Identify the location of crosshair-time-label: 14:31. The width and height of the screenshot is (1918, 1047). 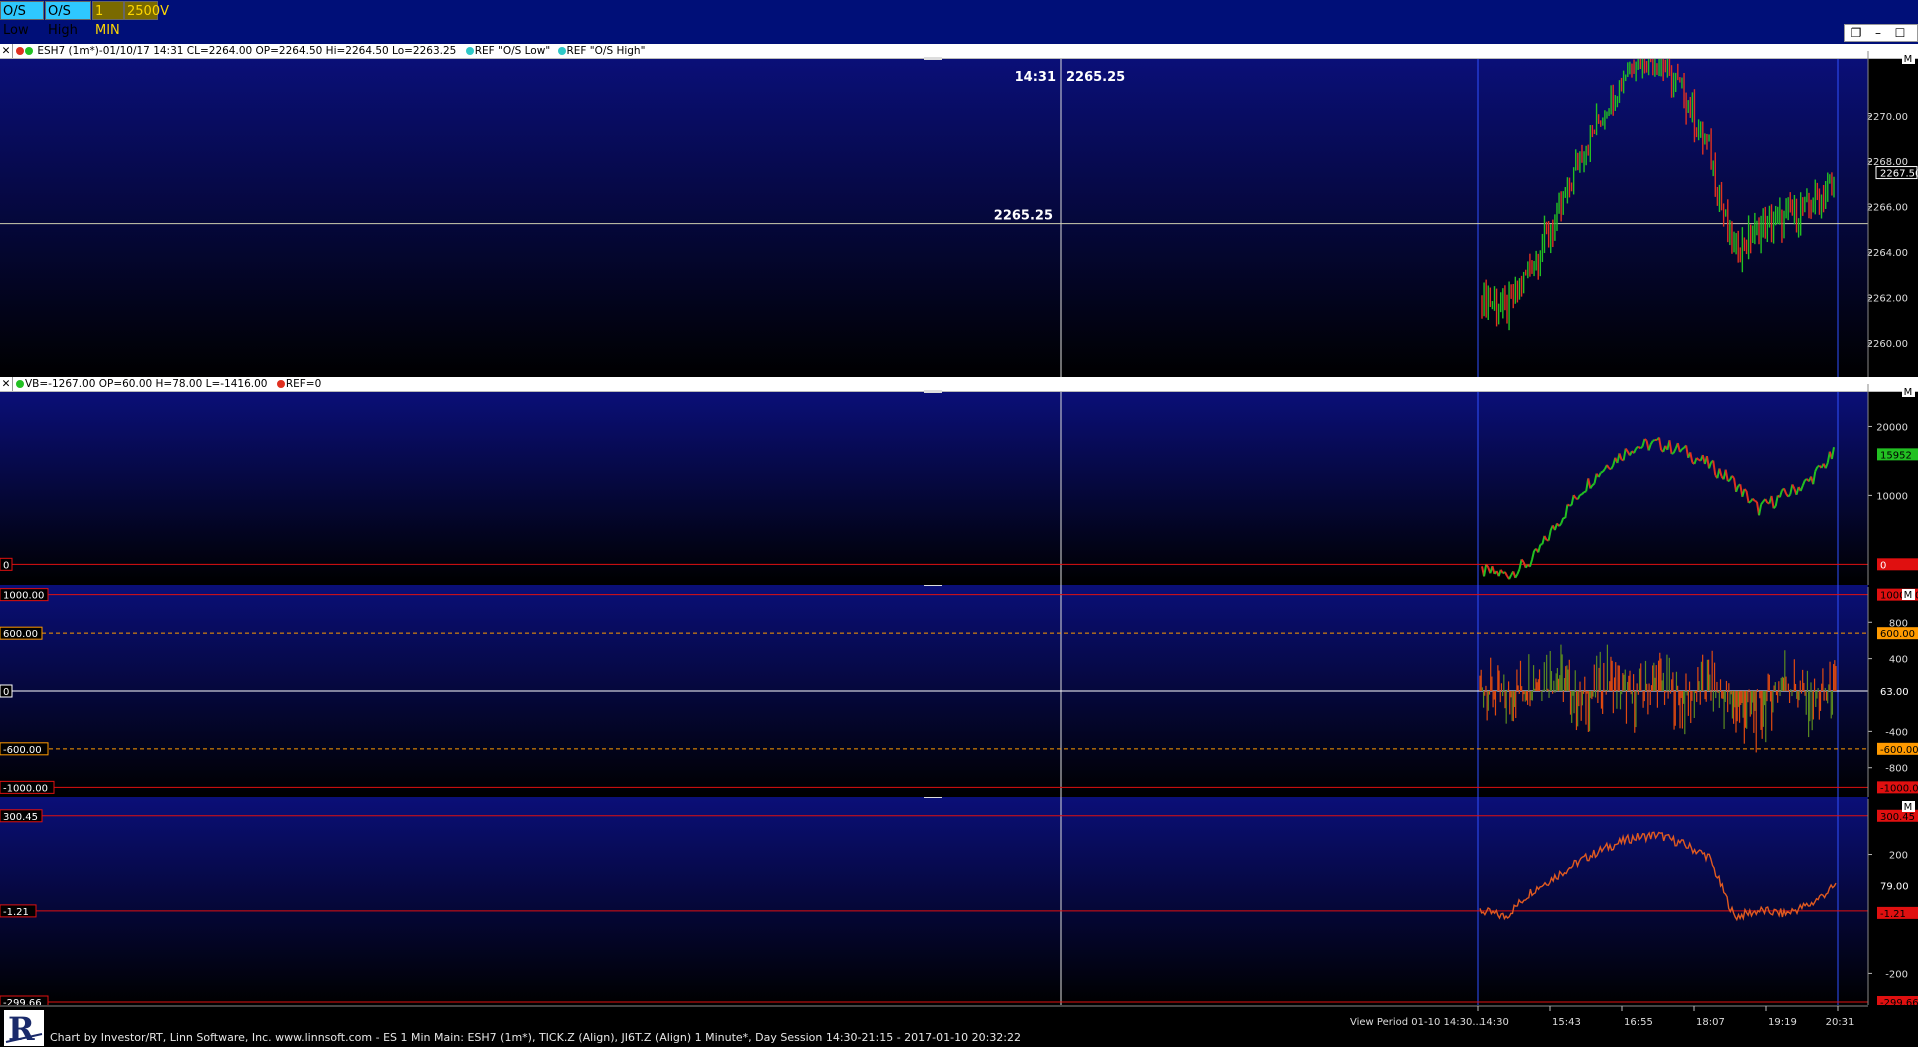
(1035, 77).